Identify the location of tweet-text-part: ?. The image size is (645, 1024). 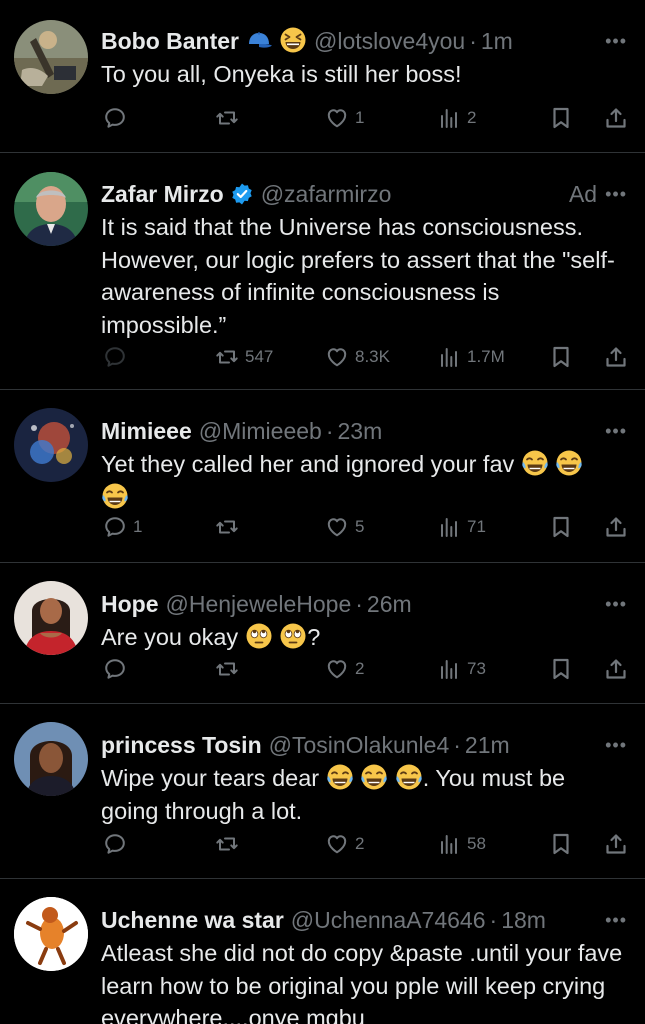
(314, 637).